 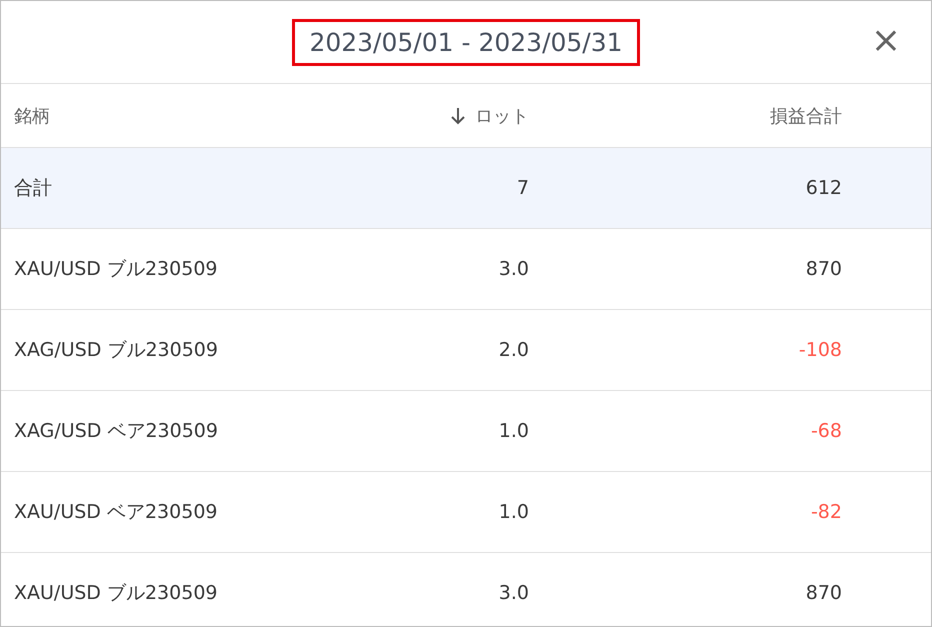 I want to click on table-cell-text: XAG/USD ベア230509, so click(x=116, y=431).